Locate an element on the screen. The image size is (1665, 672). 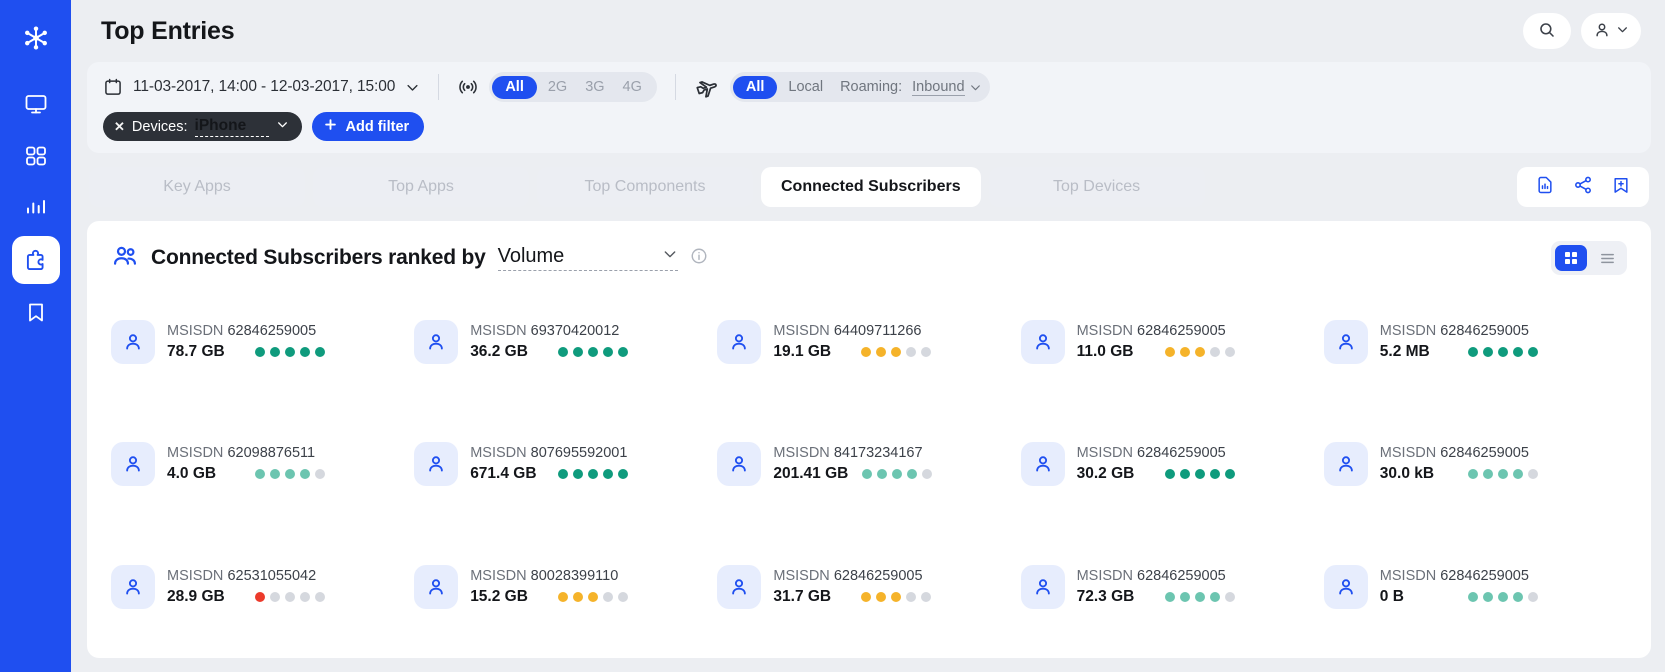
subscriber-cell: MSISDN 84173234167 201.41 GB is located at coordinates (868, 464).